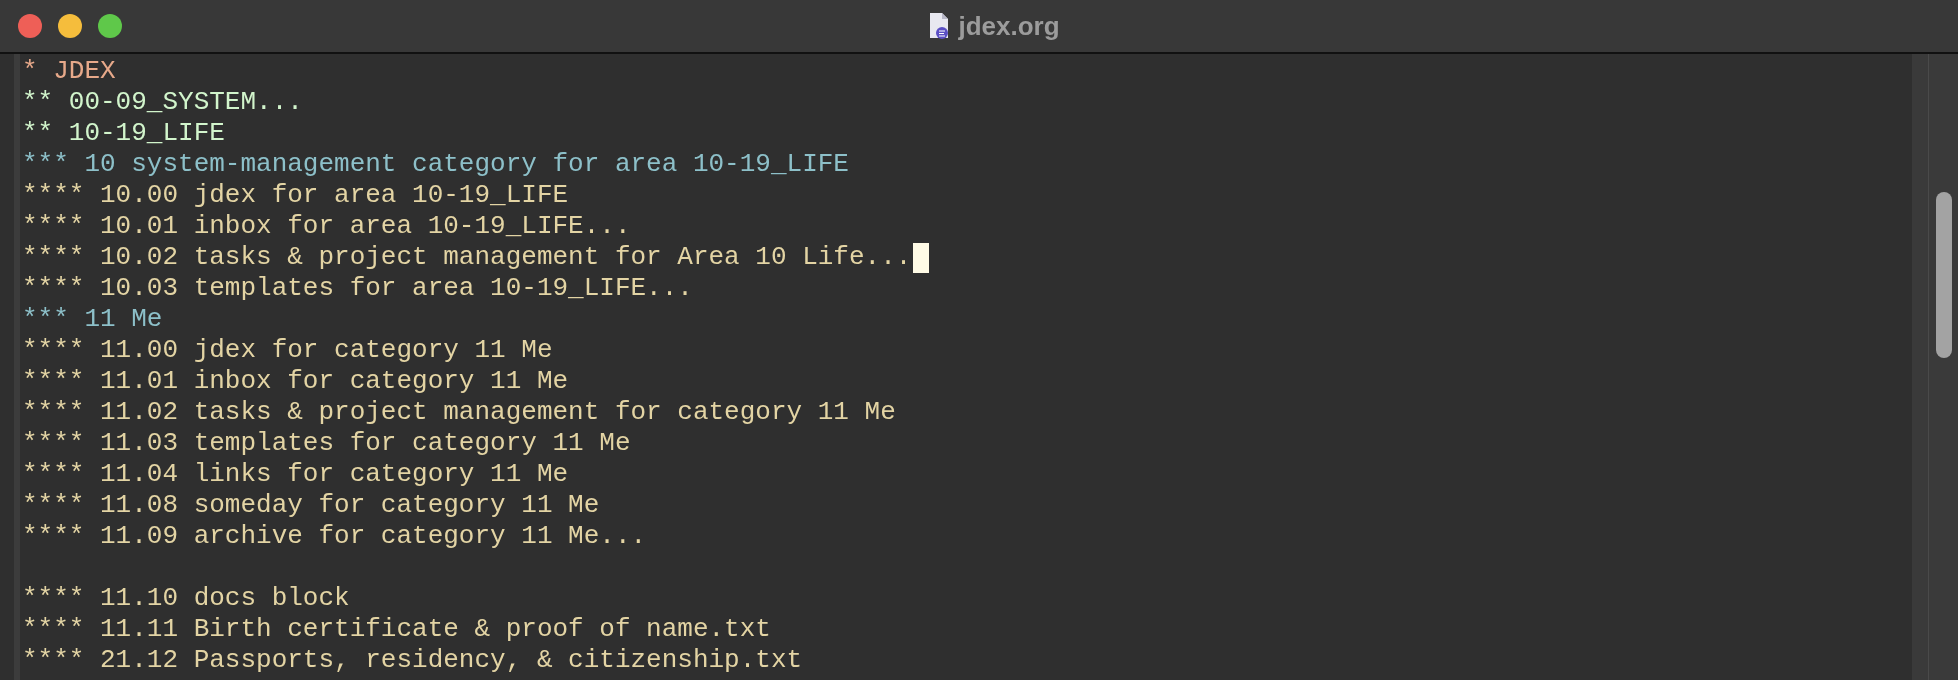 The height and width of the screenshot is (680, 1958). What do you see at coordinates (287, 350) in the screenshot?
I see `outline-heading: **** 11.00 jdex for category 11 Me` at bounding box center [287, 350].